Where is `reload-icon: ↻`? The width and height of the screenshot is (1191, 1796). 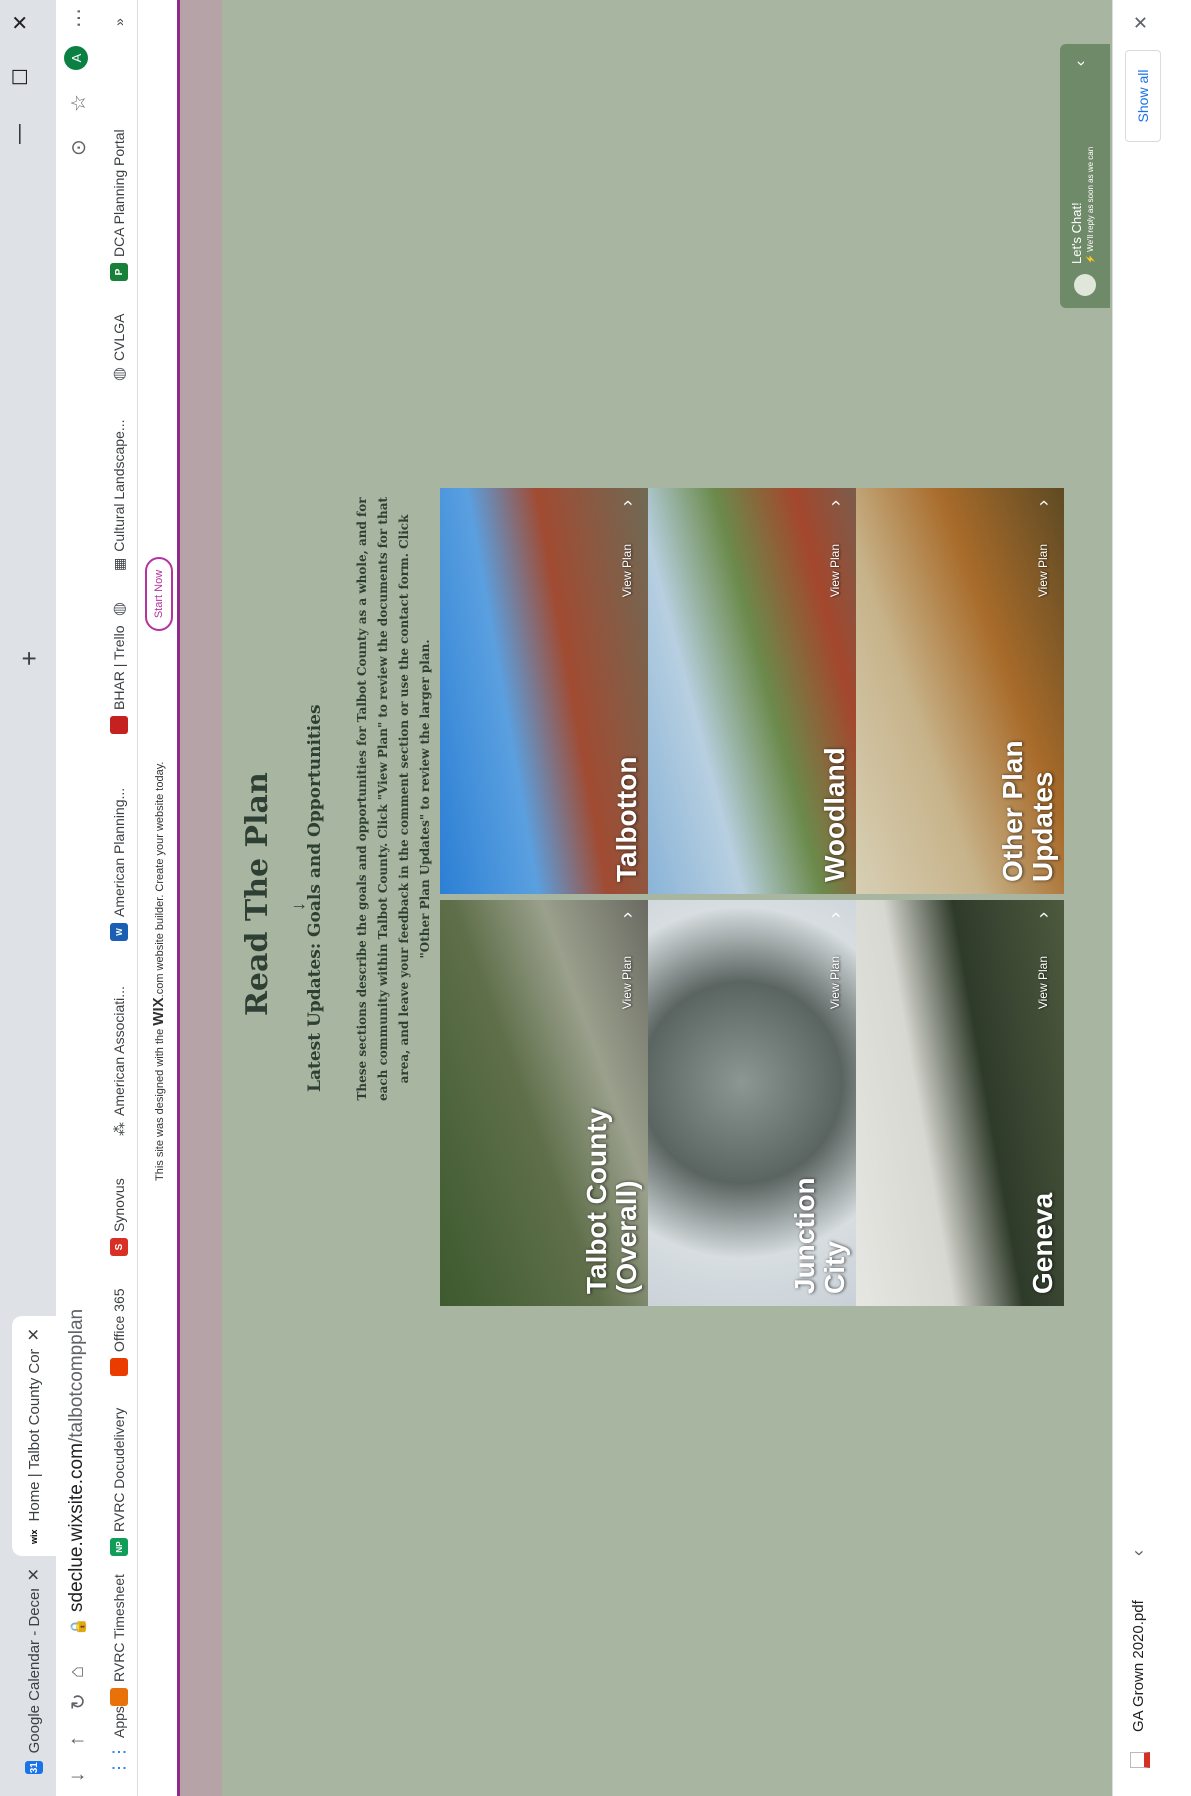
reload-icon: ↻ is located at coordinates (78, 1701).